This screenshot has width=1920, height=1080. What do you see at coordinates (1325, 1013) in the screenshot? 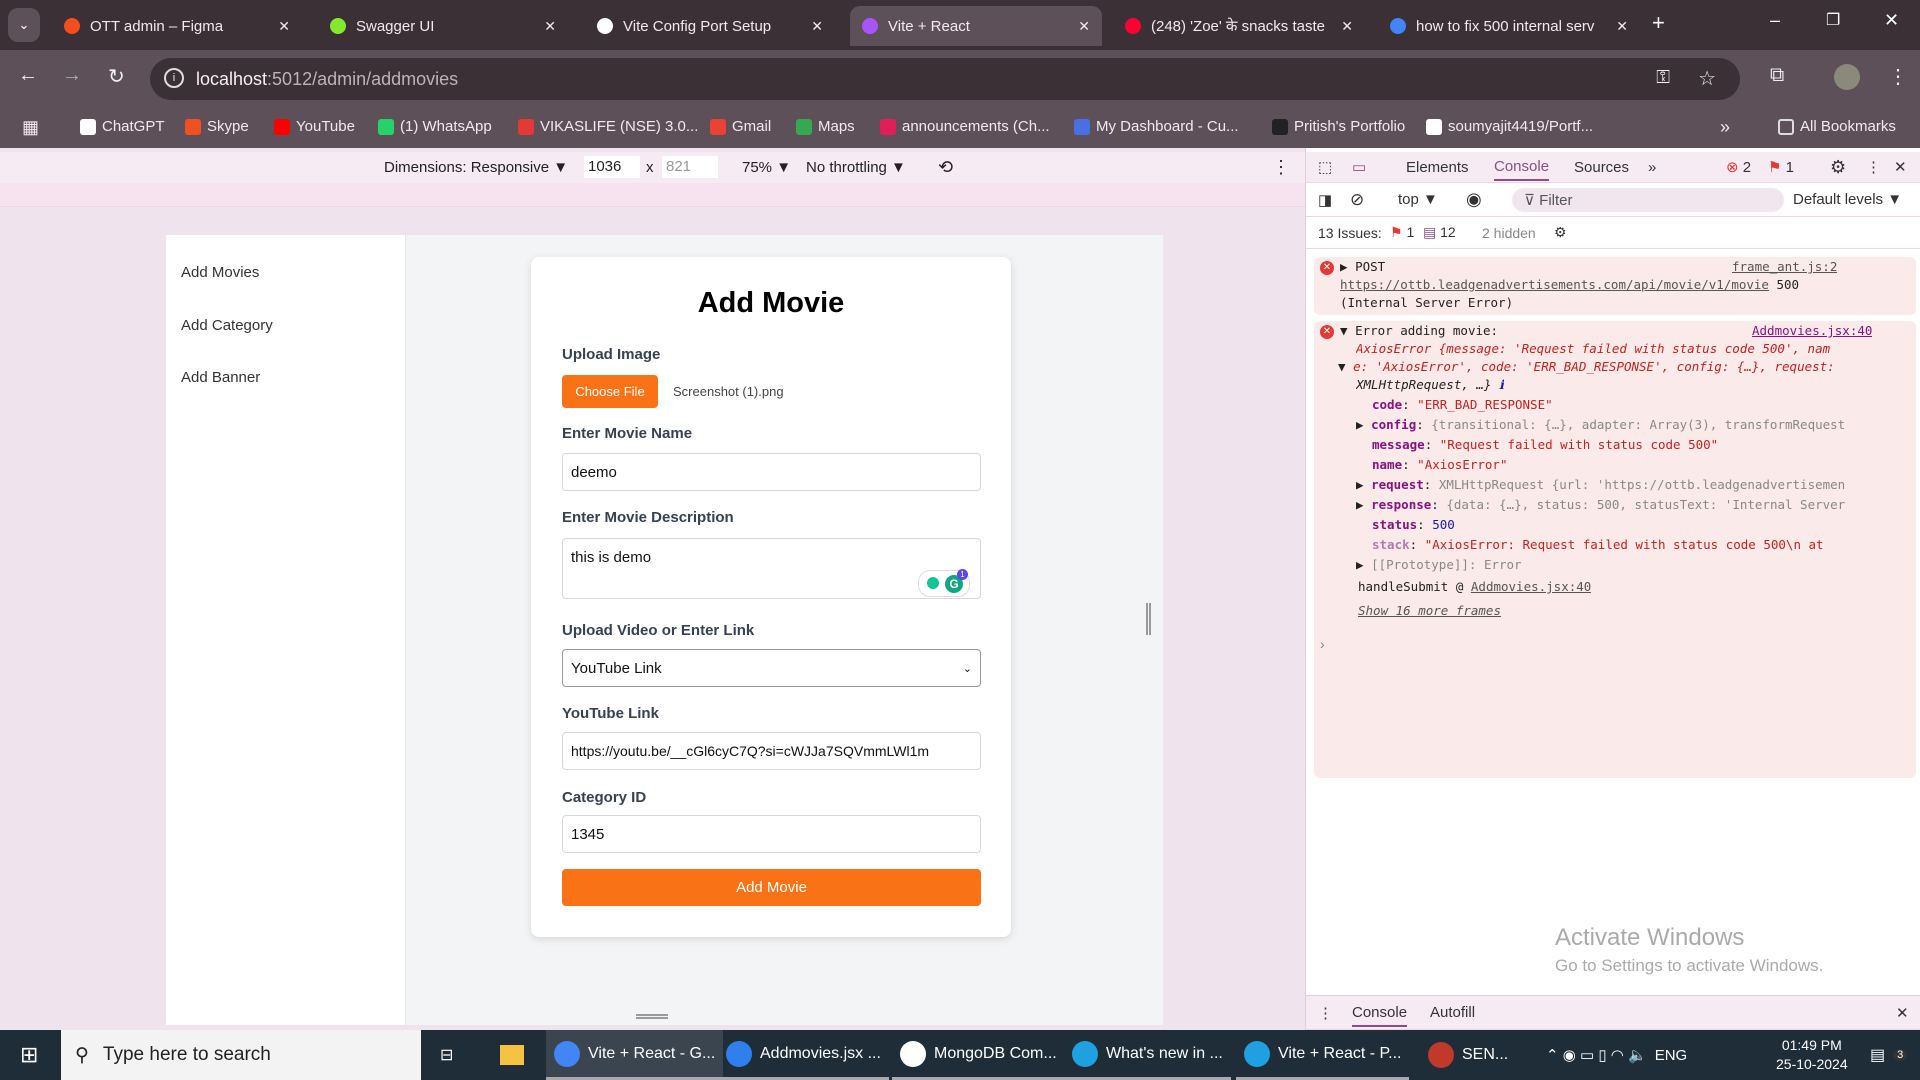
I see `drawer-menu-icon: ⋮` at bounding box center [1325, 1013].